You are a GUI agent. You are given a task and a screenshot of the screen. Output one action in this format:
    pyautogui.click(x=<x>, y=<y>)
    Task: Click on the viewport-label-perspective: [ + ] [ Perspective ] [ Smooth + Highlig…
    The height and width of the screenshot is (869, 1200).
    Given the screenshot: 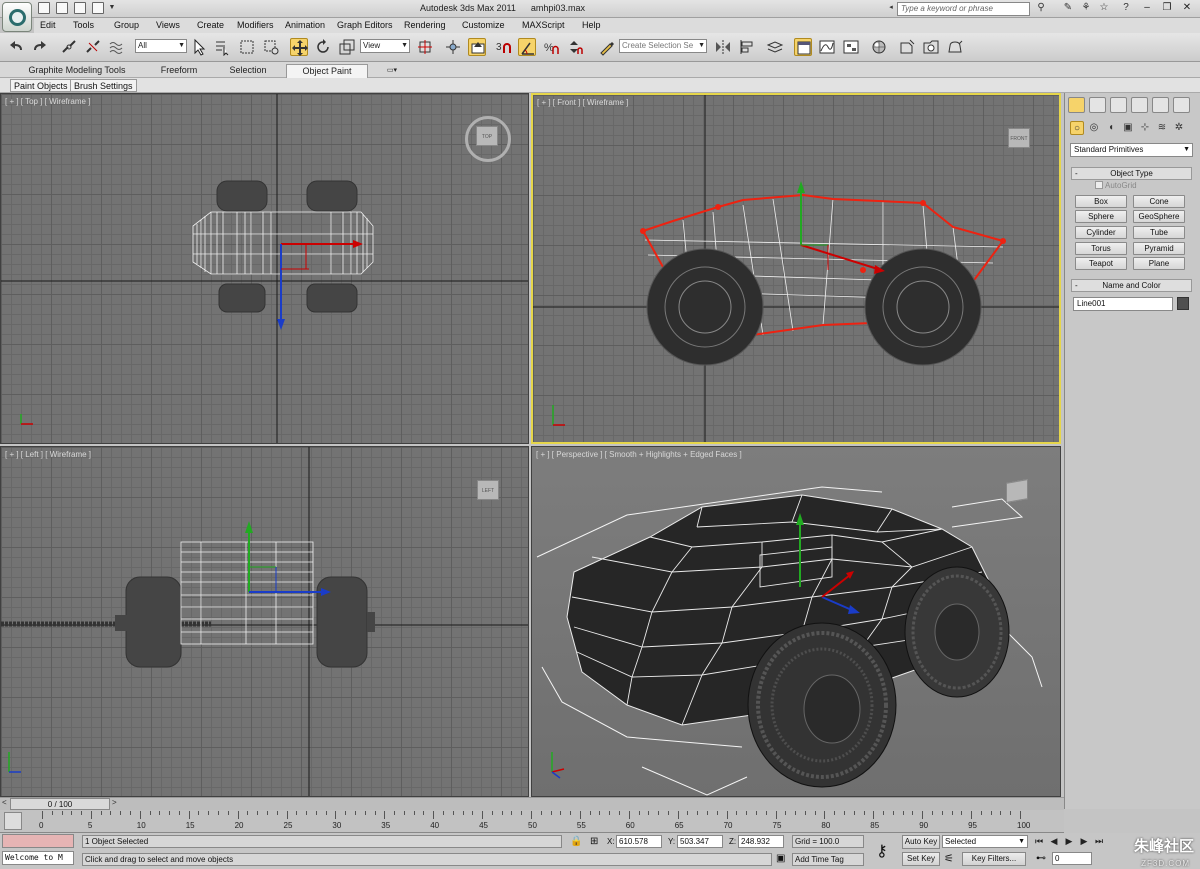 What is the action you would take?
    pyautogui.click(x=639, y=454)
    